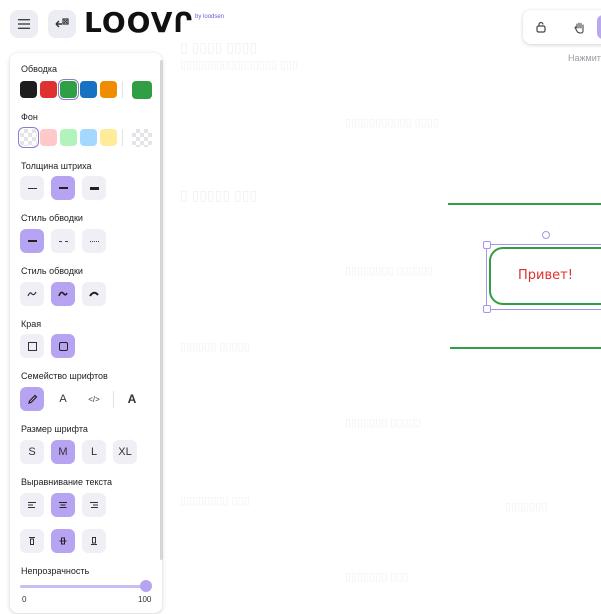 This screenshot has width=601, height=614. Describe the element at coordinates (52, 218) in the screenshot. I see `stroke-style-label: Стиль обводки` at that location.